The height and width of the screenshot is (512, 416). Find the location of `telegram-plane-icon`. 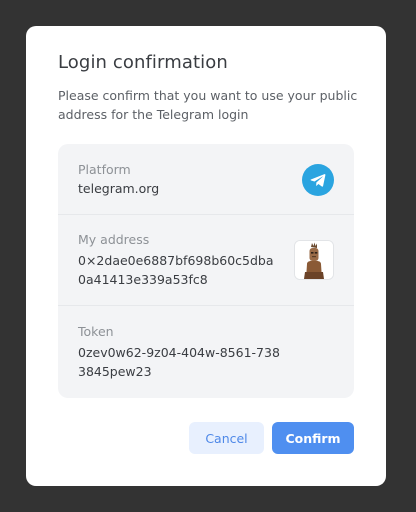

telegram-plane-icon is located at coordinates (318, 180).